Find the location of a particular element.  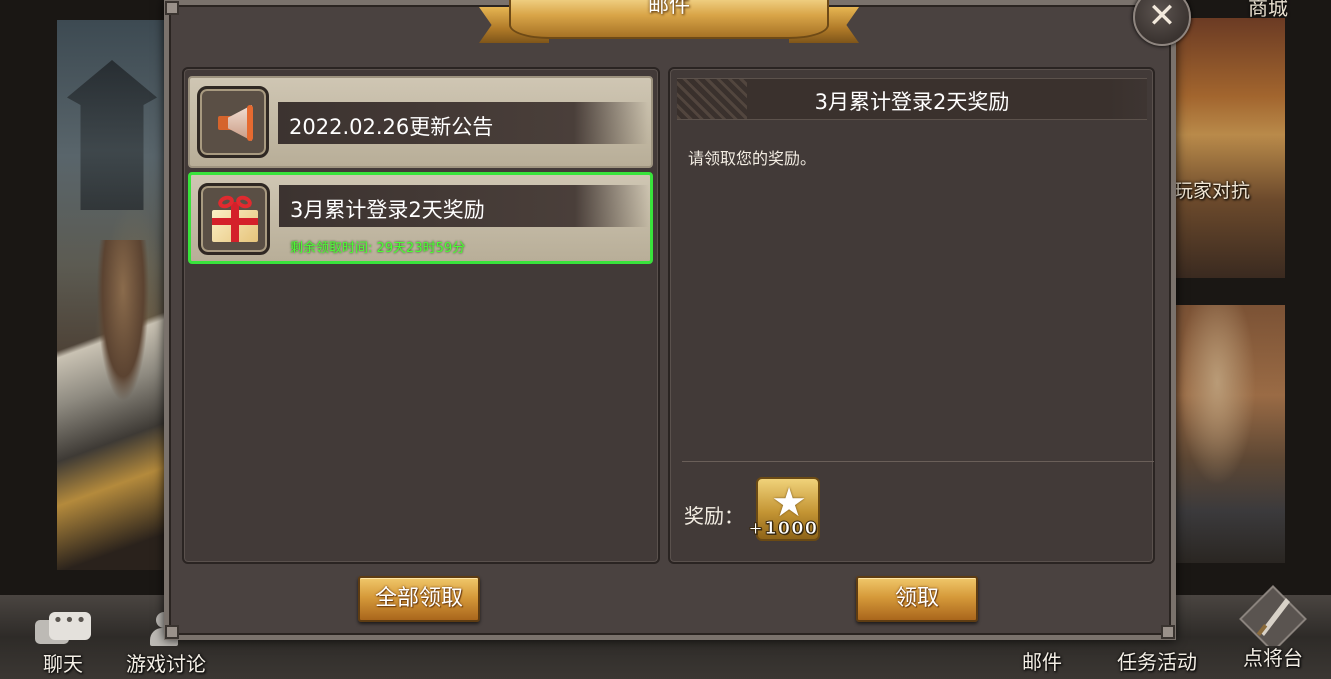

nav-tasks-label: 任务活动 is located at coordinates (1157, 662).